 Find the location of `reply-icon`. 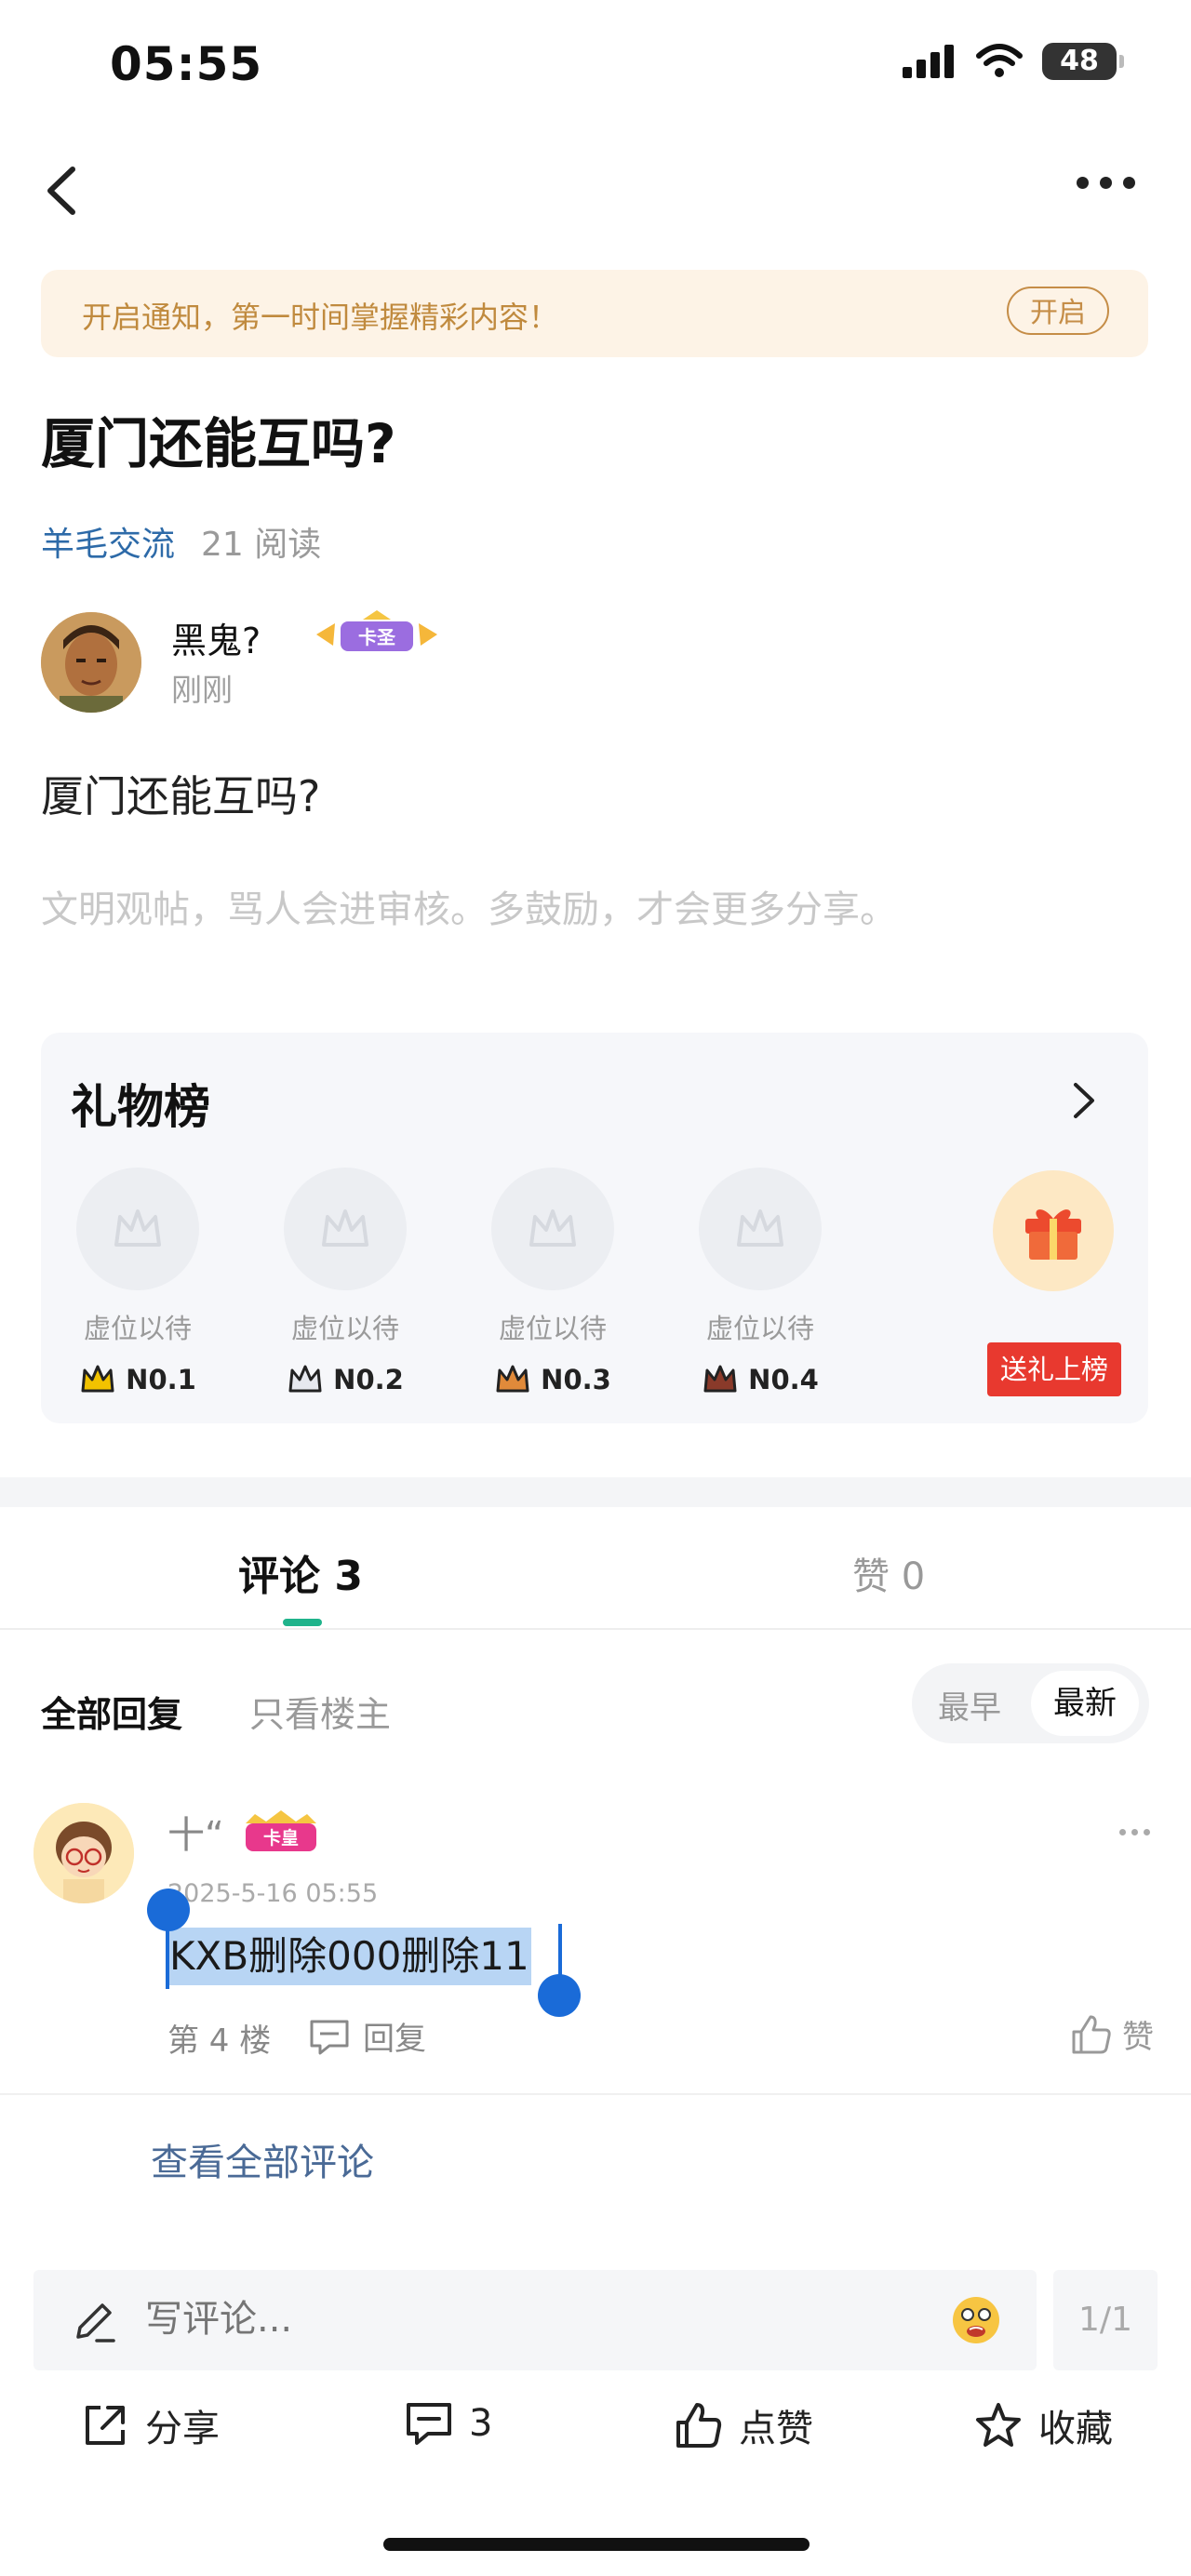

reply-icon is located at coordinates (329, 2037).